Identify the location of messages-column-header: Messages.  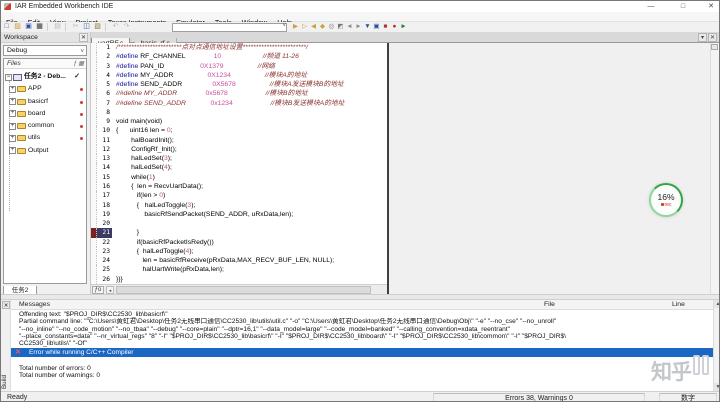
(34, 305).